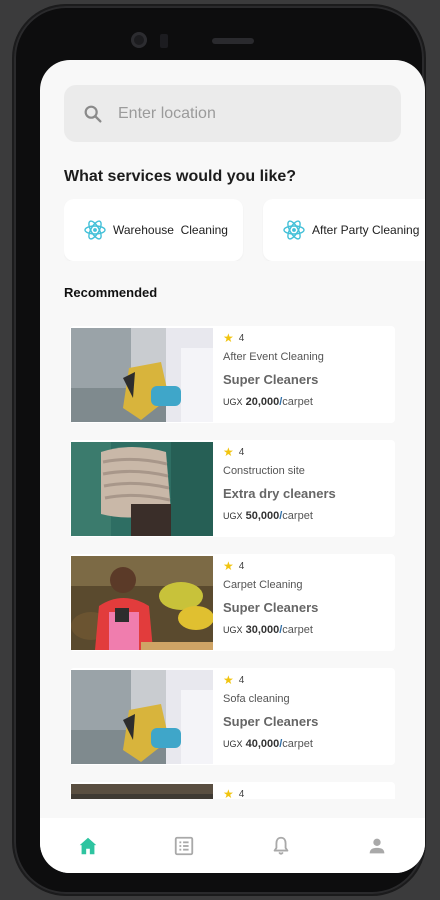  Describe the element at coordinates (232, 113) in the screenshot. I see `search-input: Enter location` at that location.